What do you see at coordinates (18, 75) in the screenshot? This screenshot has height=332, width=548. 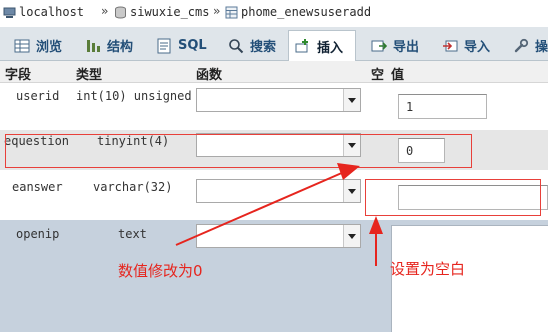 I see `header-field: 字段` at bounding box center [18, 75].